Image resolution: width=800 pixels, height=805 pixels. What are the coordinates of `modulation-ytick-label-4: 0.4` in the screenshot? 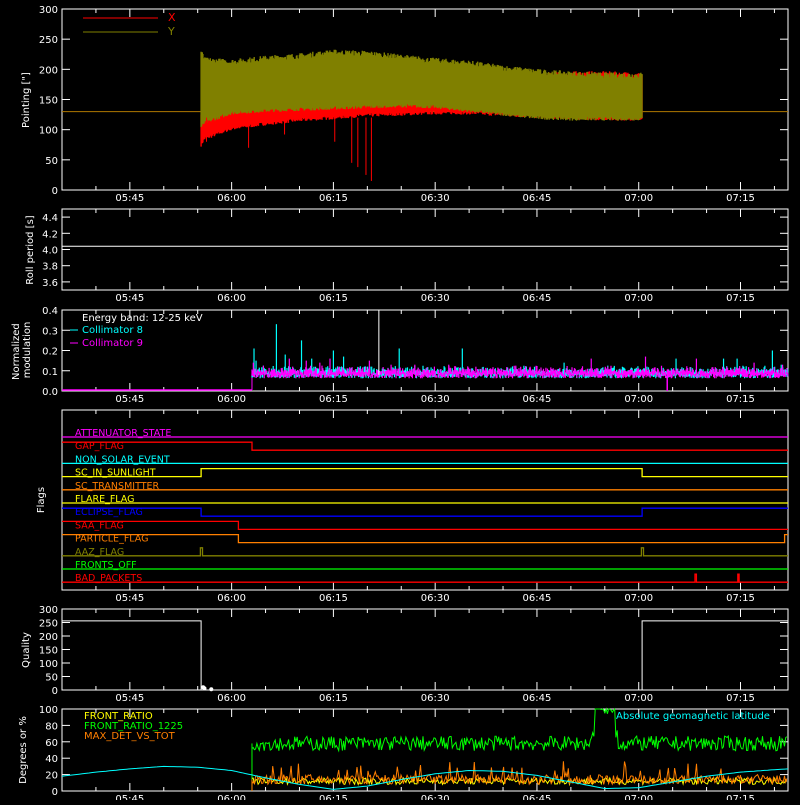 It's located at (50, 311).